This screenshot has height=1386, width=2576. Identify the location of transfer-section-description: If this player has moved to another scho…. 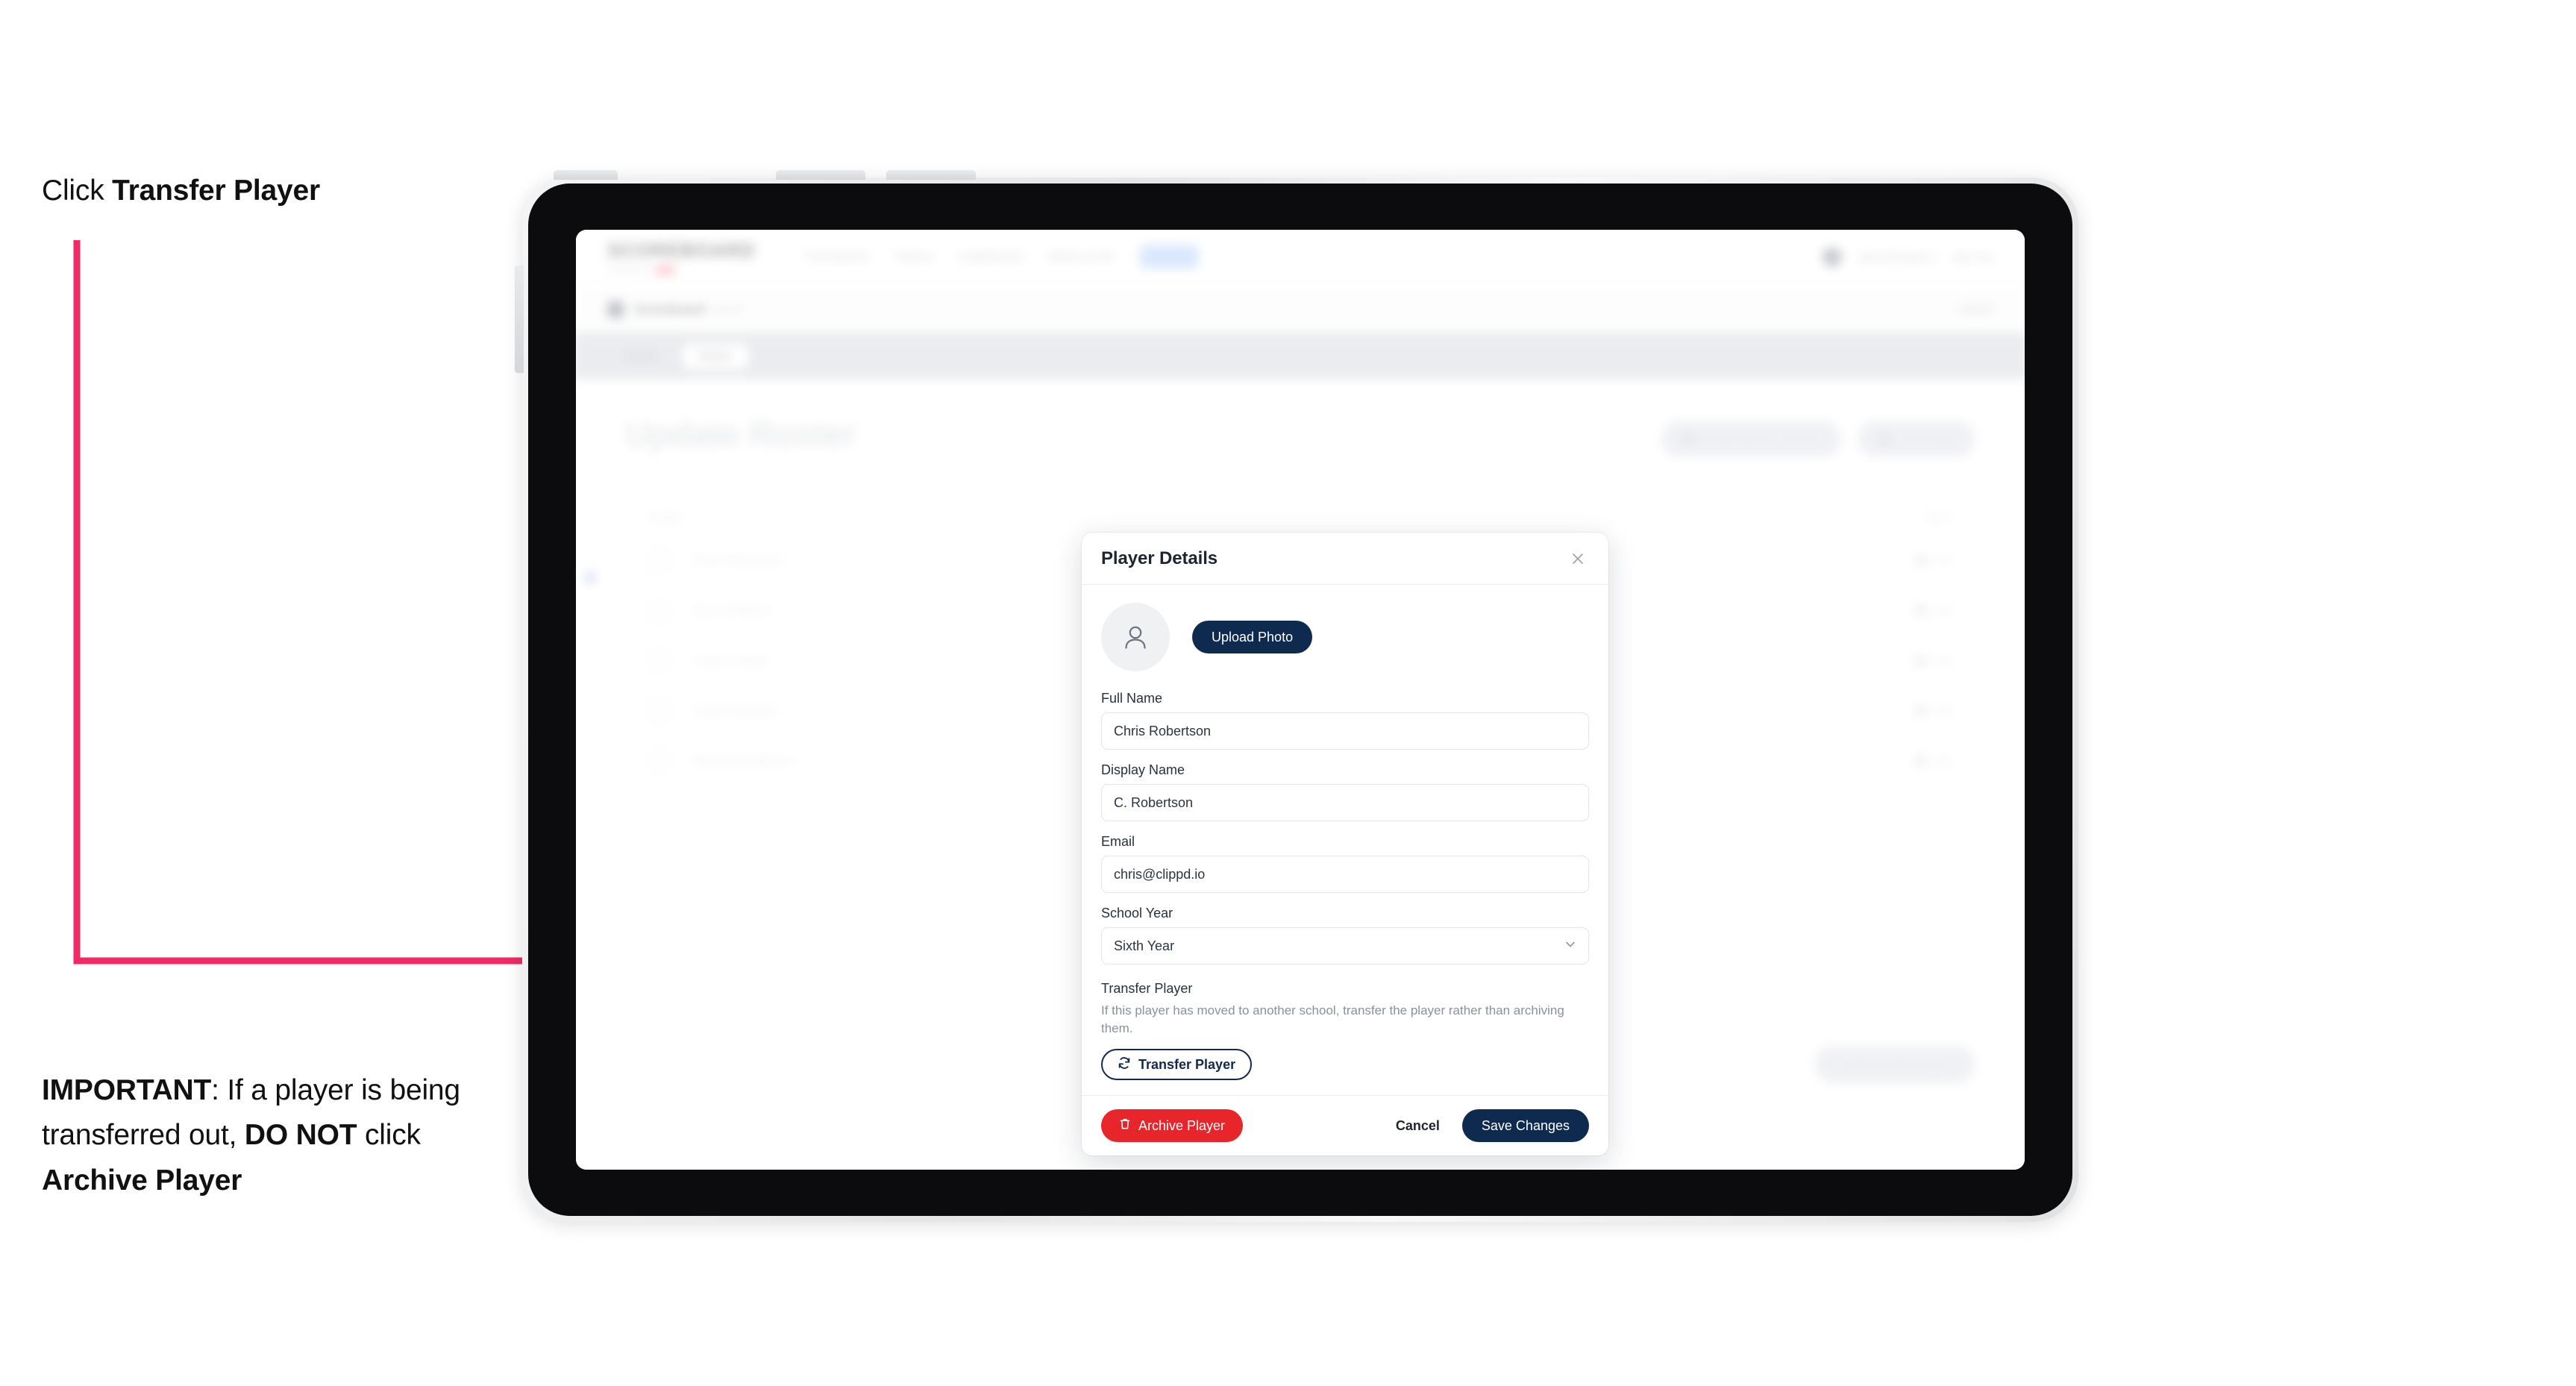
(1332, 1019).